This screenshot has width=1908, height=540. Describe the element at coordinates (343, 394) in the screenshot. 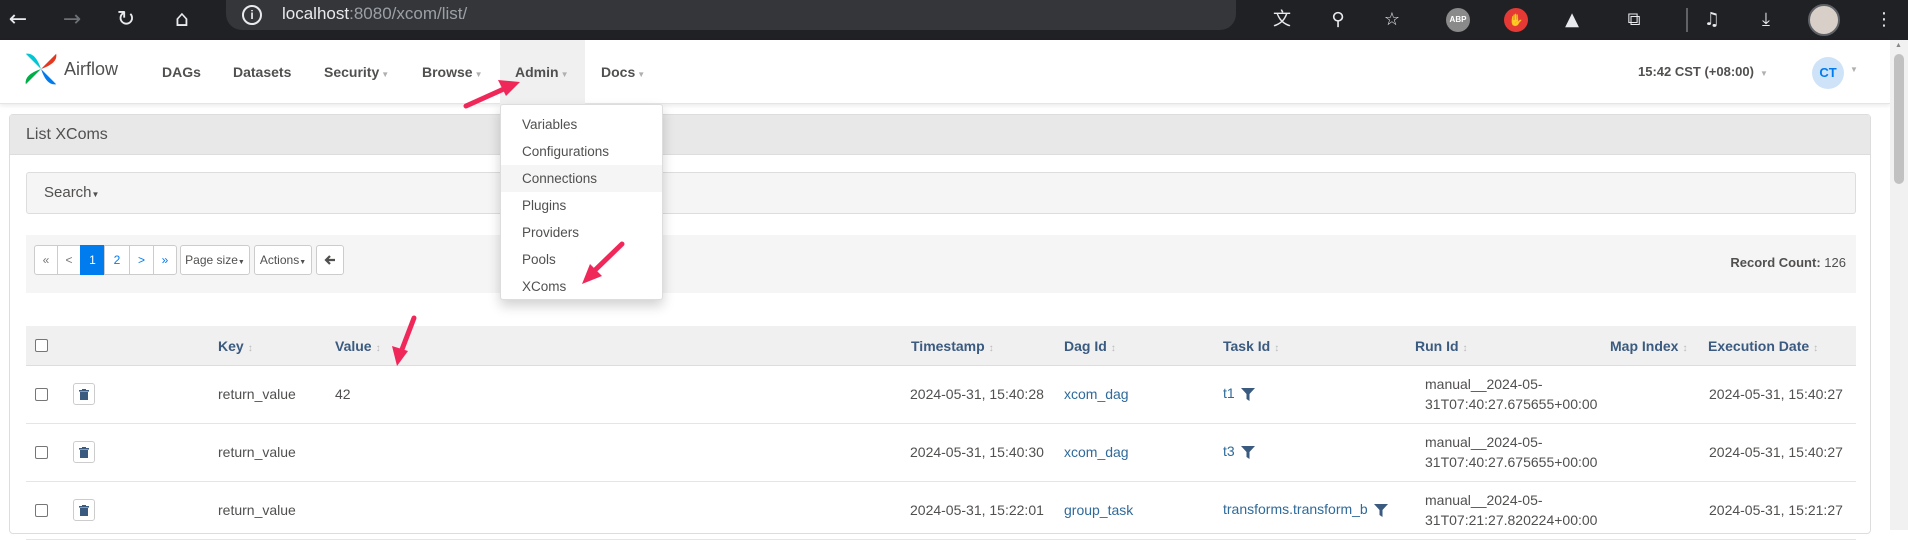

I see `cell-value: 42` at that location.